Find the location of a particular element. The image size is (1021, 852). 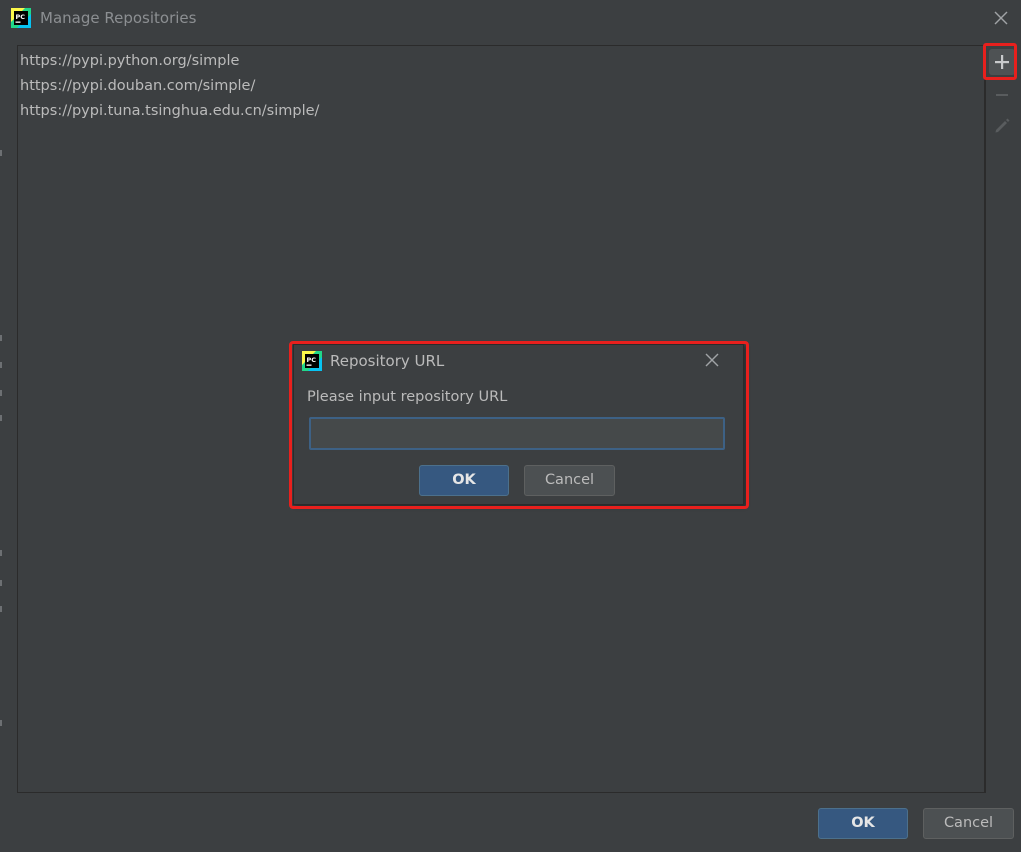

list-item: https://pypi.douban.com/simple/ is located at coordinates (502, 88).